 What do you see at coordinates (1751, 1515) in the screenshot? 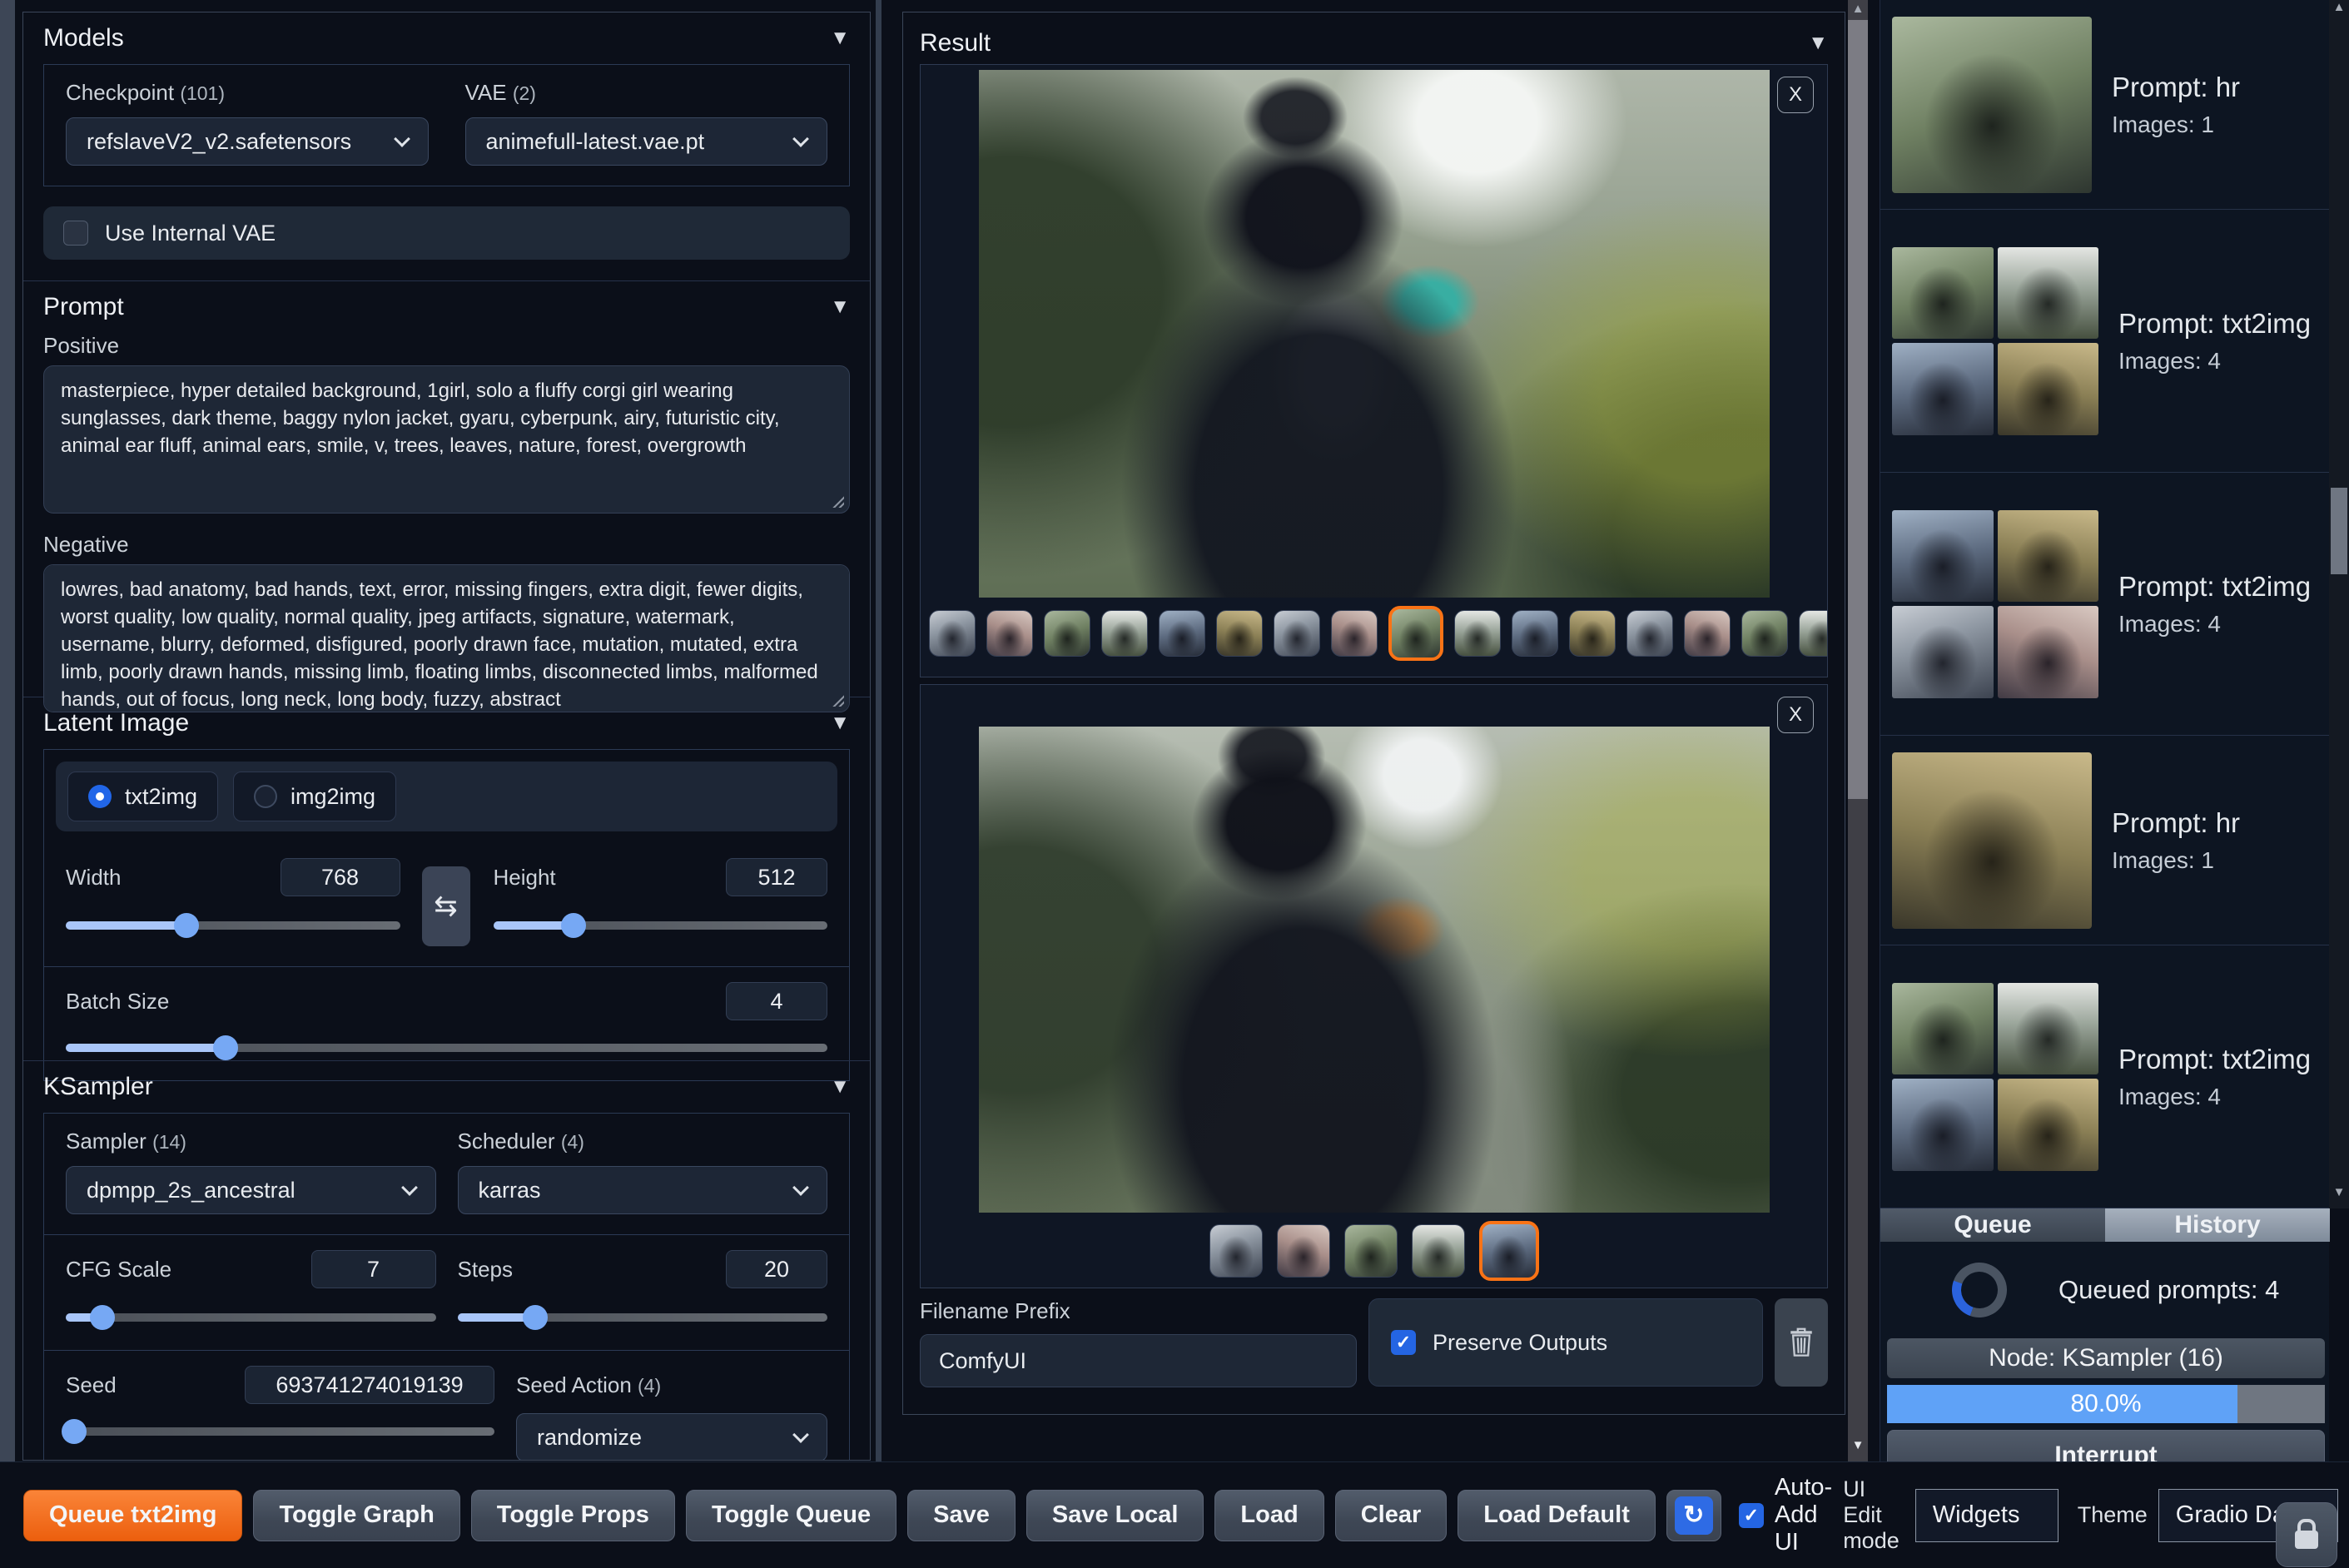
I see `auto-add-ui-checkbox: ✓` at bounding box center [1751, 1515].